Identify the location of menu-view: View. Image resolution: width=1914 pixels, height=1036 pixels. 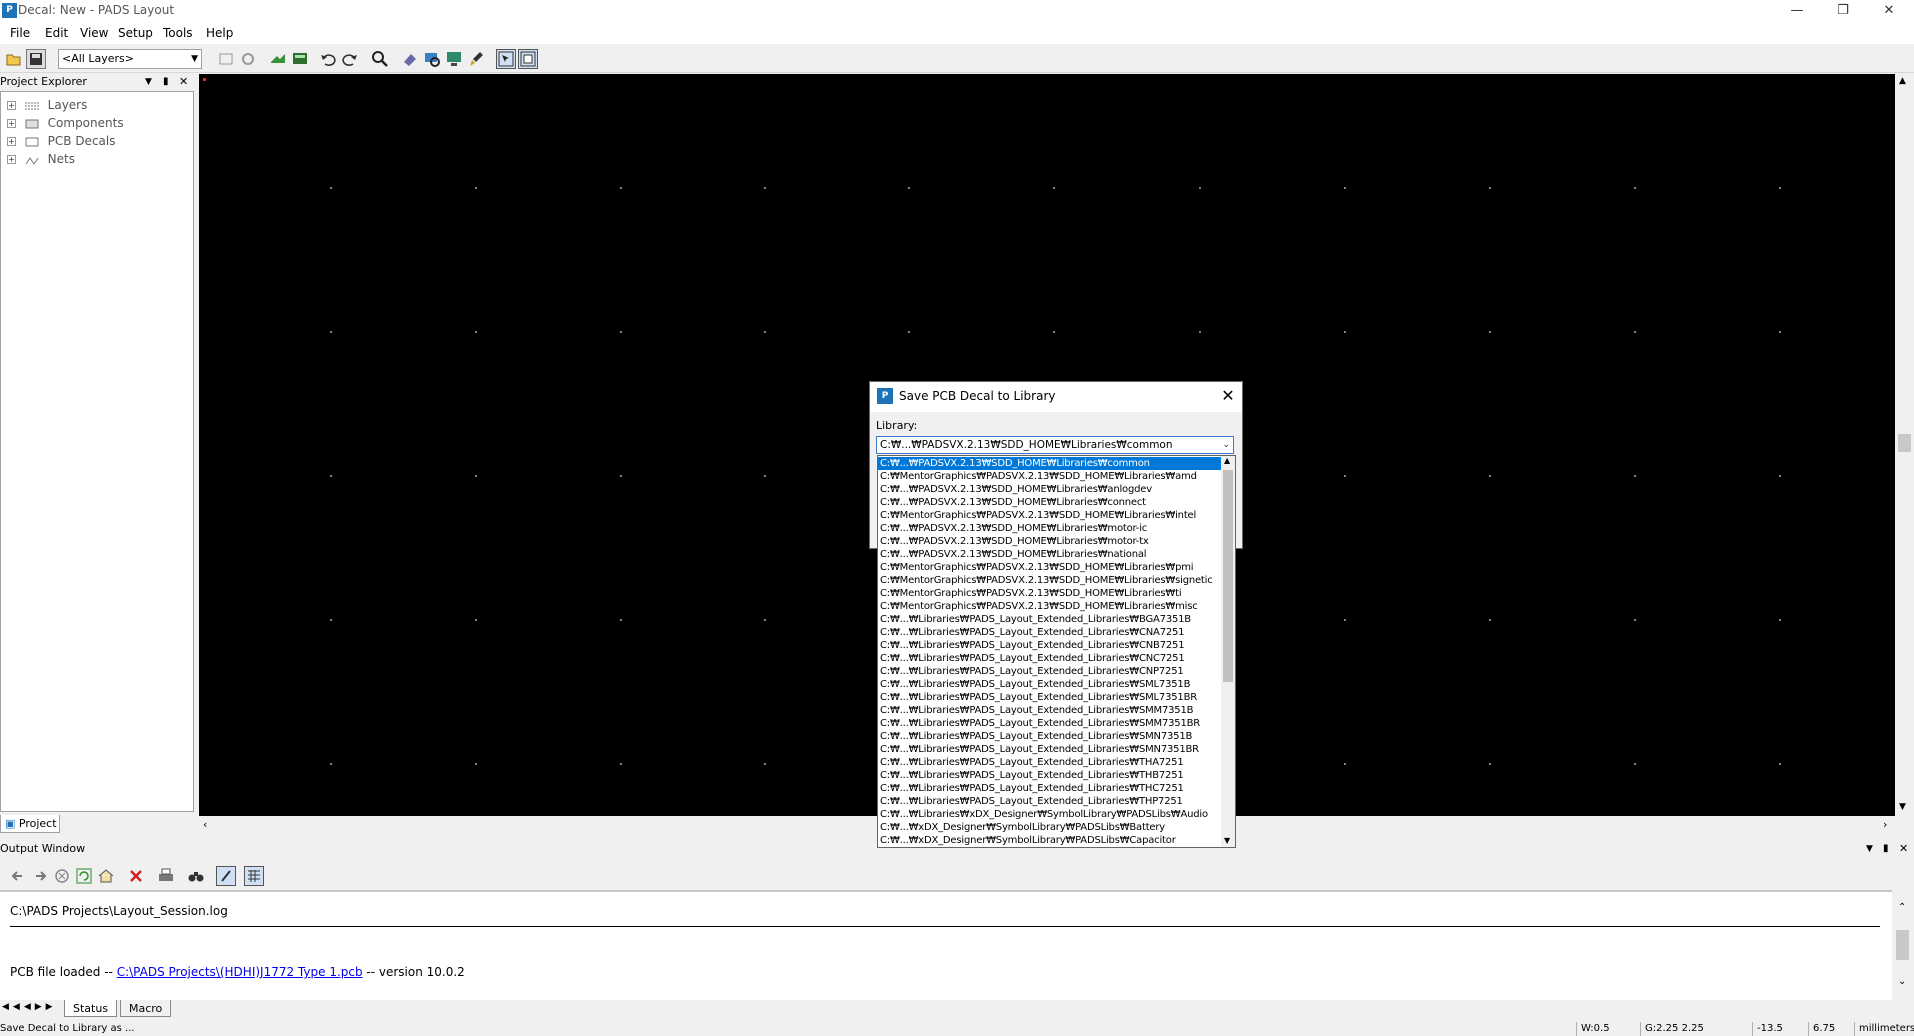
(94, 33).